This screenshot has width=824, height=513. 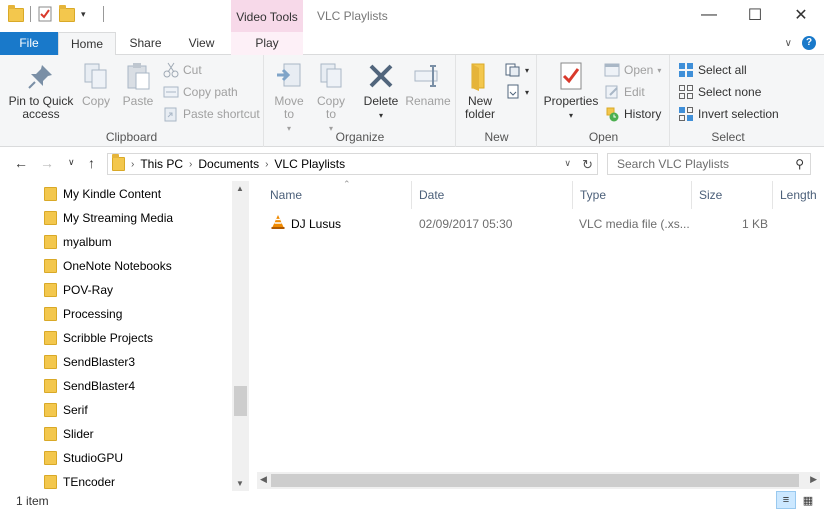 I want to click on close-button: ✕, so click(x=801, y=15).